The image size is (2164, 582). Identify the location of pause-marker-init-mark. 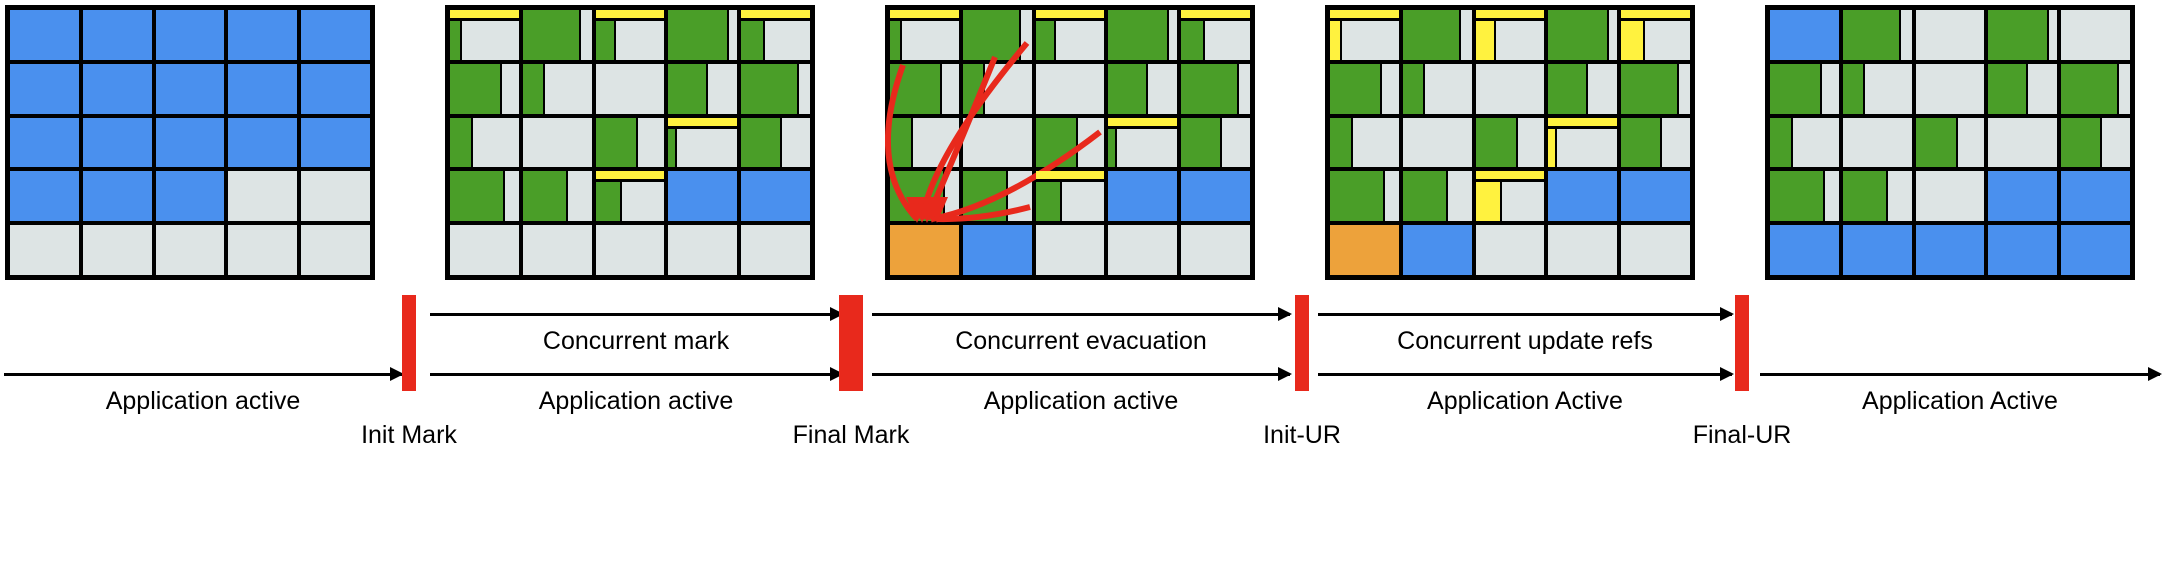
(409, 343).